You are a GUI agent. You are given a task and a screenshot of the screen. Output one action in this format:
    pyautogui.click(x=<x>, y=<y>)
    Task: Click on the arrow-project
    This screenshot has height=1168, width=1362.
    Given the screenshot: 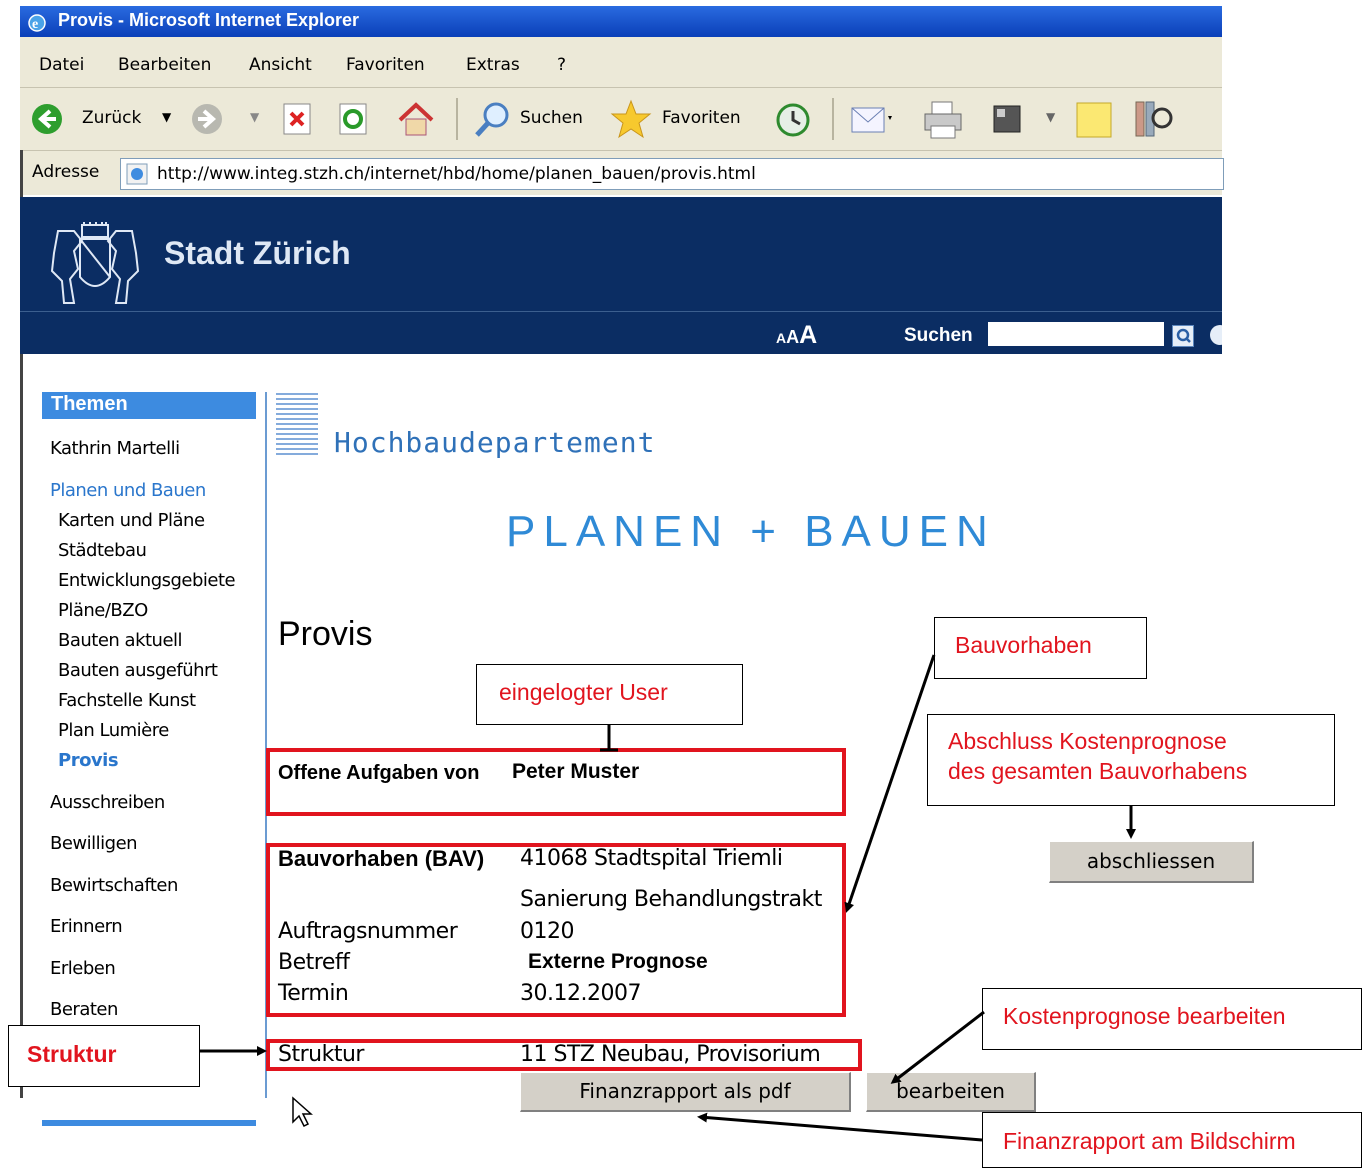 What is the action you would take?
    pyautogui.click(x=890, y=783)
    